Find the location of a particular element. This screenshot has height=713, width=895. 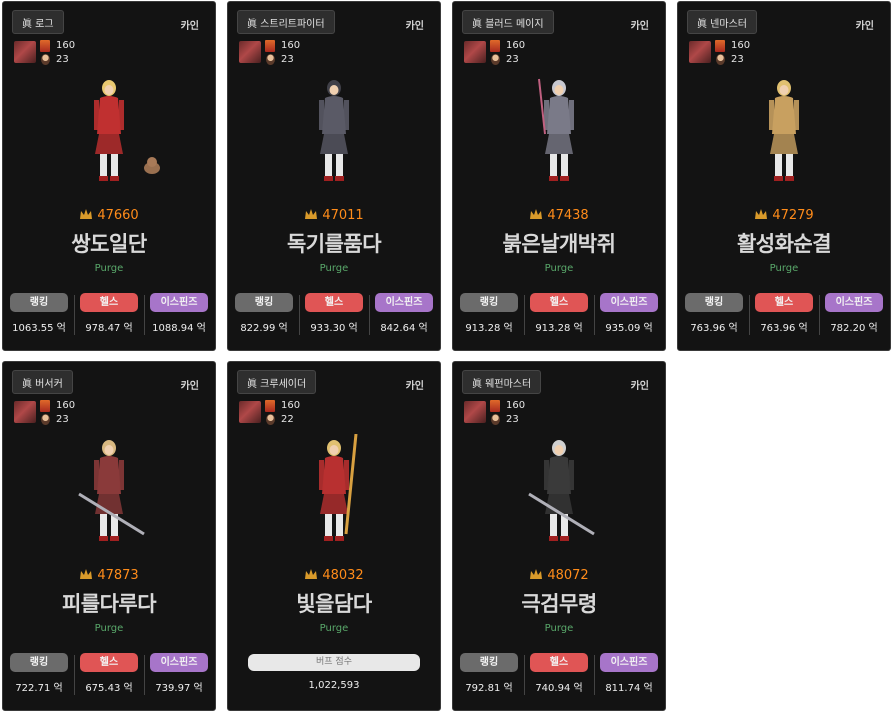

ispinz-value: 739.97 억 is located at coordinates (179, 688).